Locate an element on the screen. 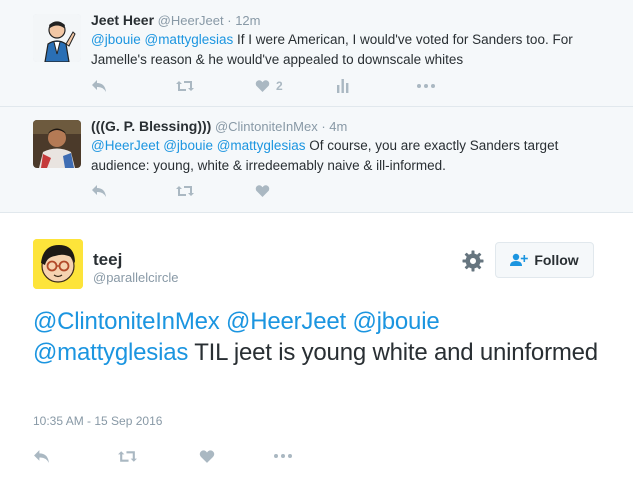  add-user-icon is located at coordinates (519, 259).